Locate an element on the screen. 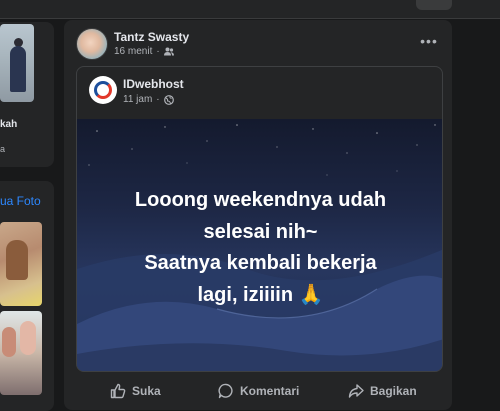 This screenshot has height=411, width=500. profile-photo is located at coordinates (17, 63).